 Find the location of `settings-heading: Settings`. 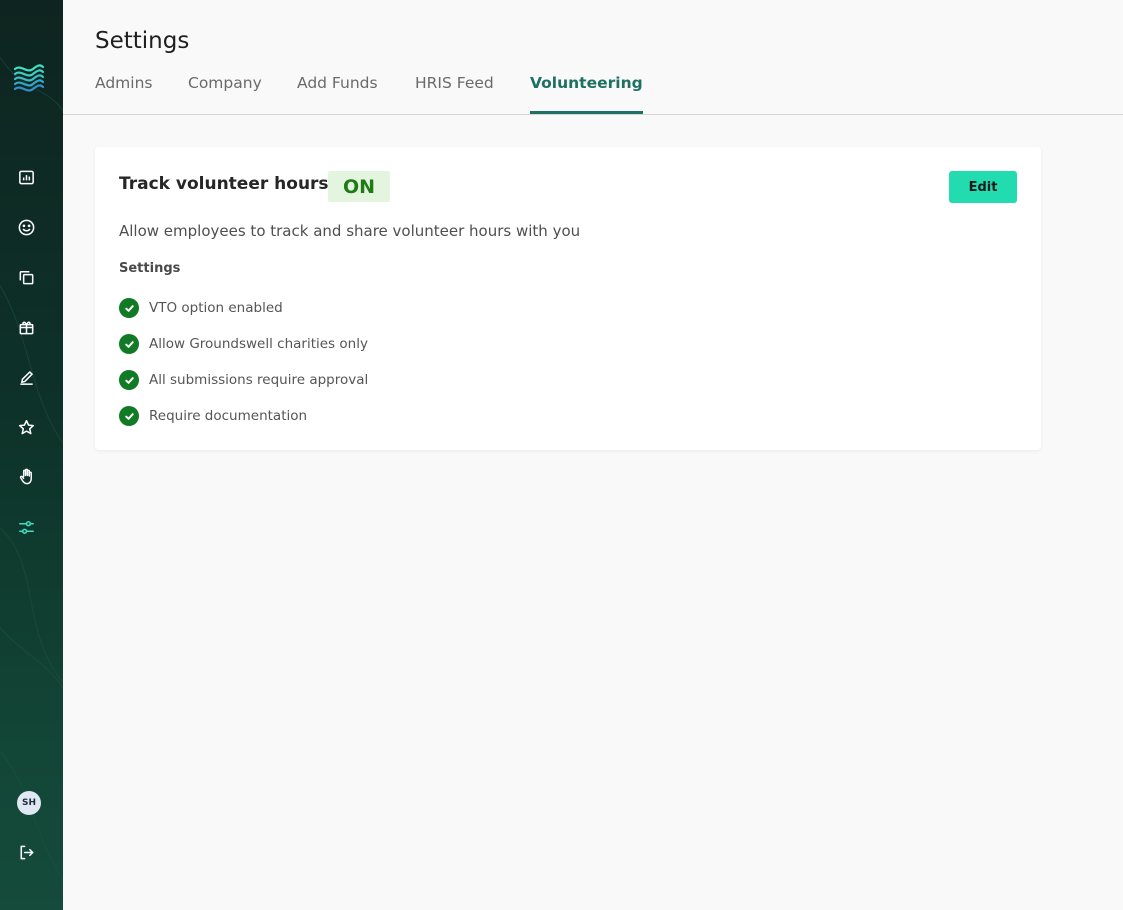

settings-heading: Settings is located at coordinates (150, 268).